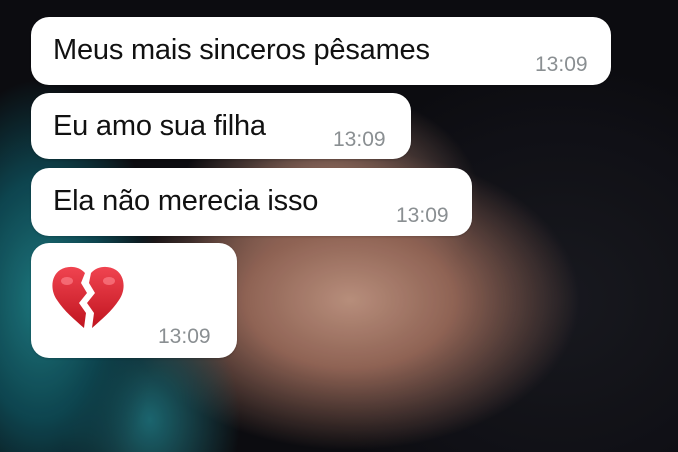 This screenshot has width=678, height=452. Describe the element at coordinates (134, 300) in the screenshot. I see `message-bubble-4: 13:09` at that location.